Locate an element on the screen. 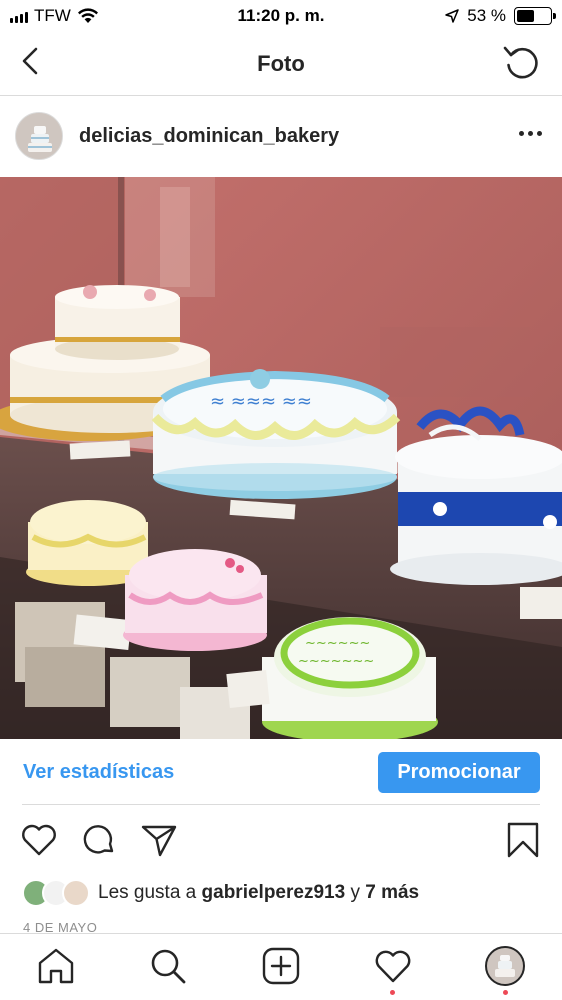  nav-bar: Foto is located at coordinates (281, 65).